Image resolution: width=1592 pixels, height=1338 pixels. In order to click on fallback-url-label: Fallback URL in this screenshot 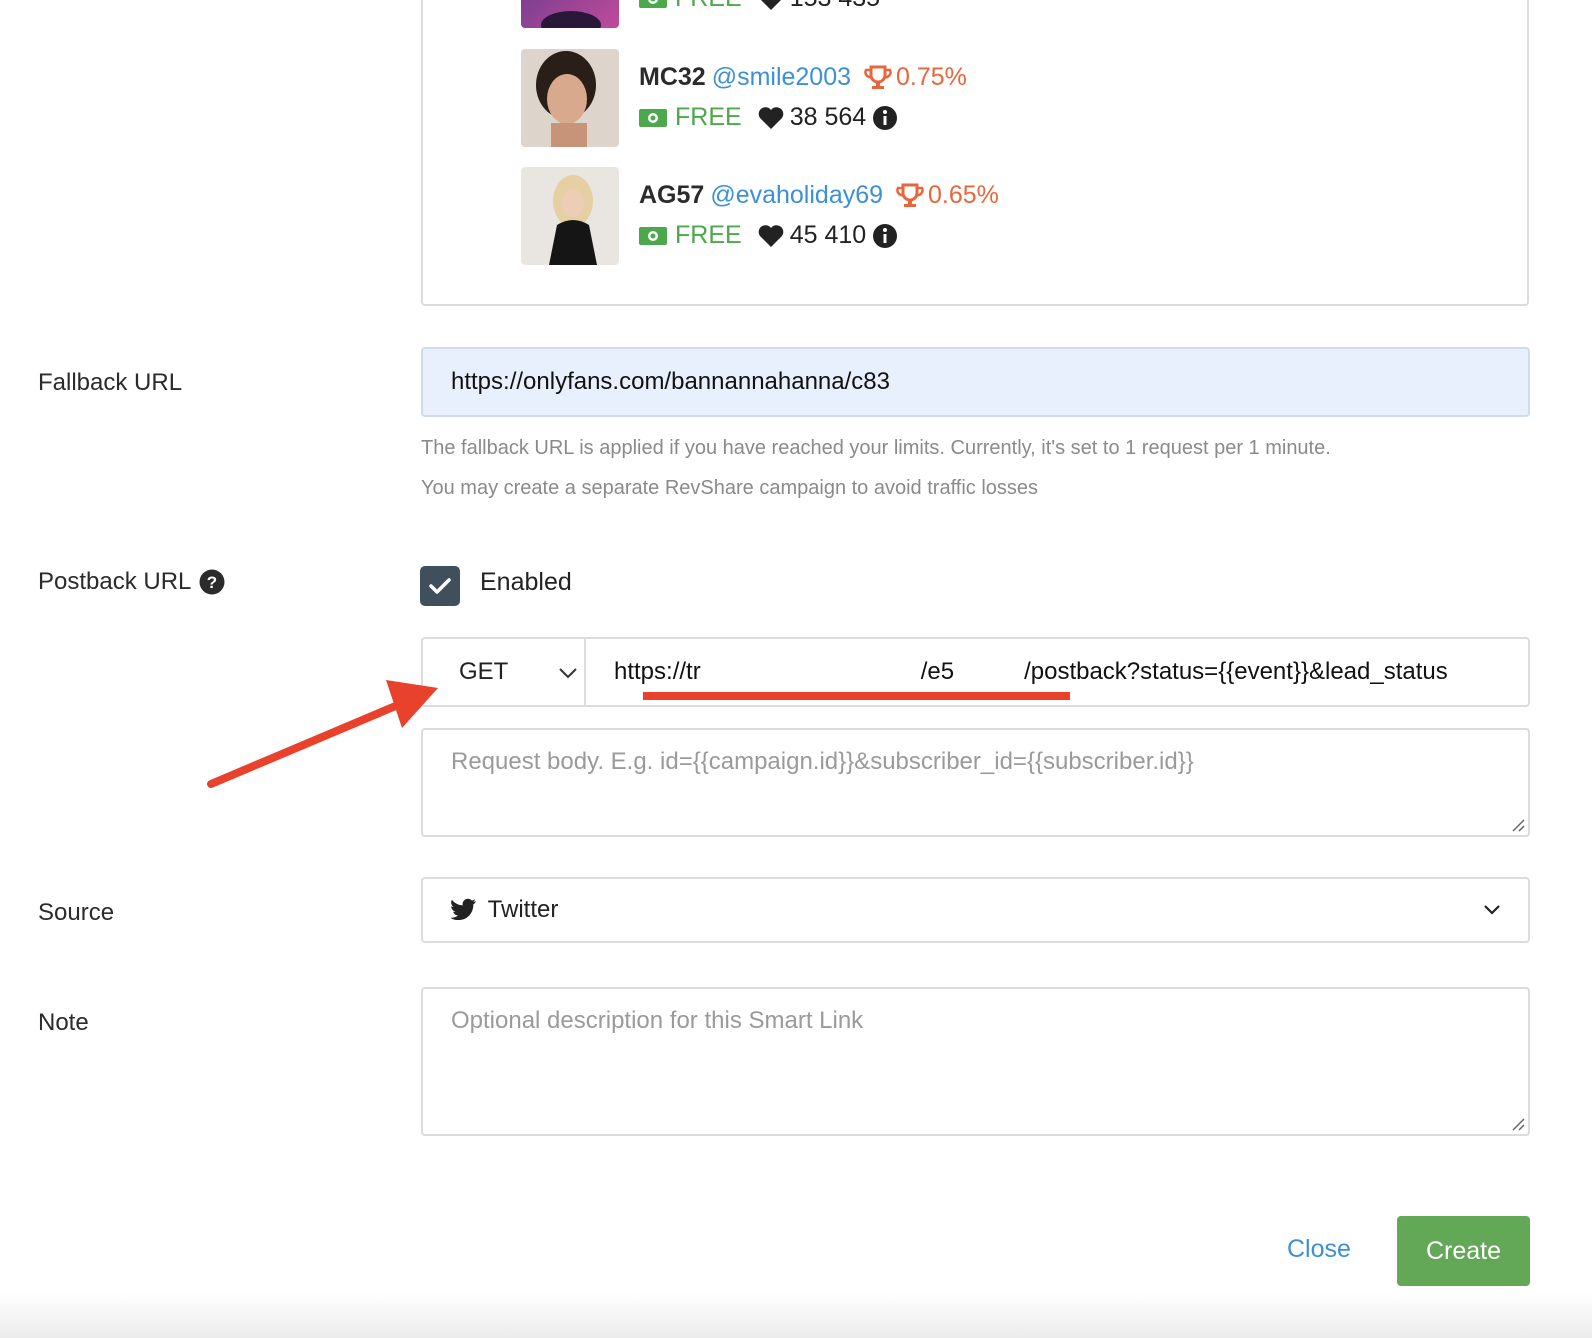, I will do `click(110, 382)`.